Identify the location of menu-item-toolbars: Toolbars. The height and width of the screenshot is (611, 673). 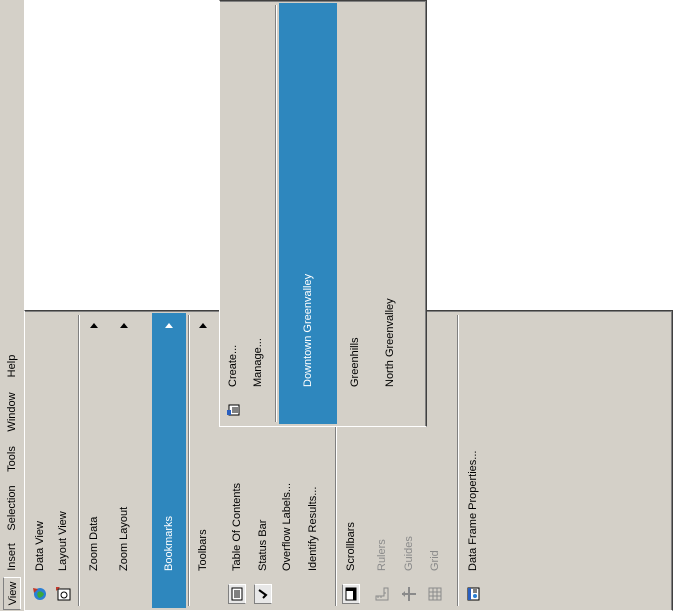
(203, 460).